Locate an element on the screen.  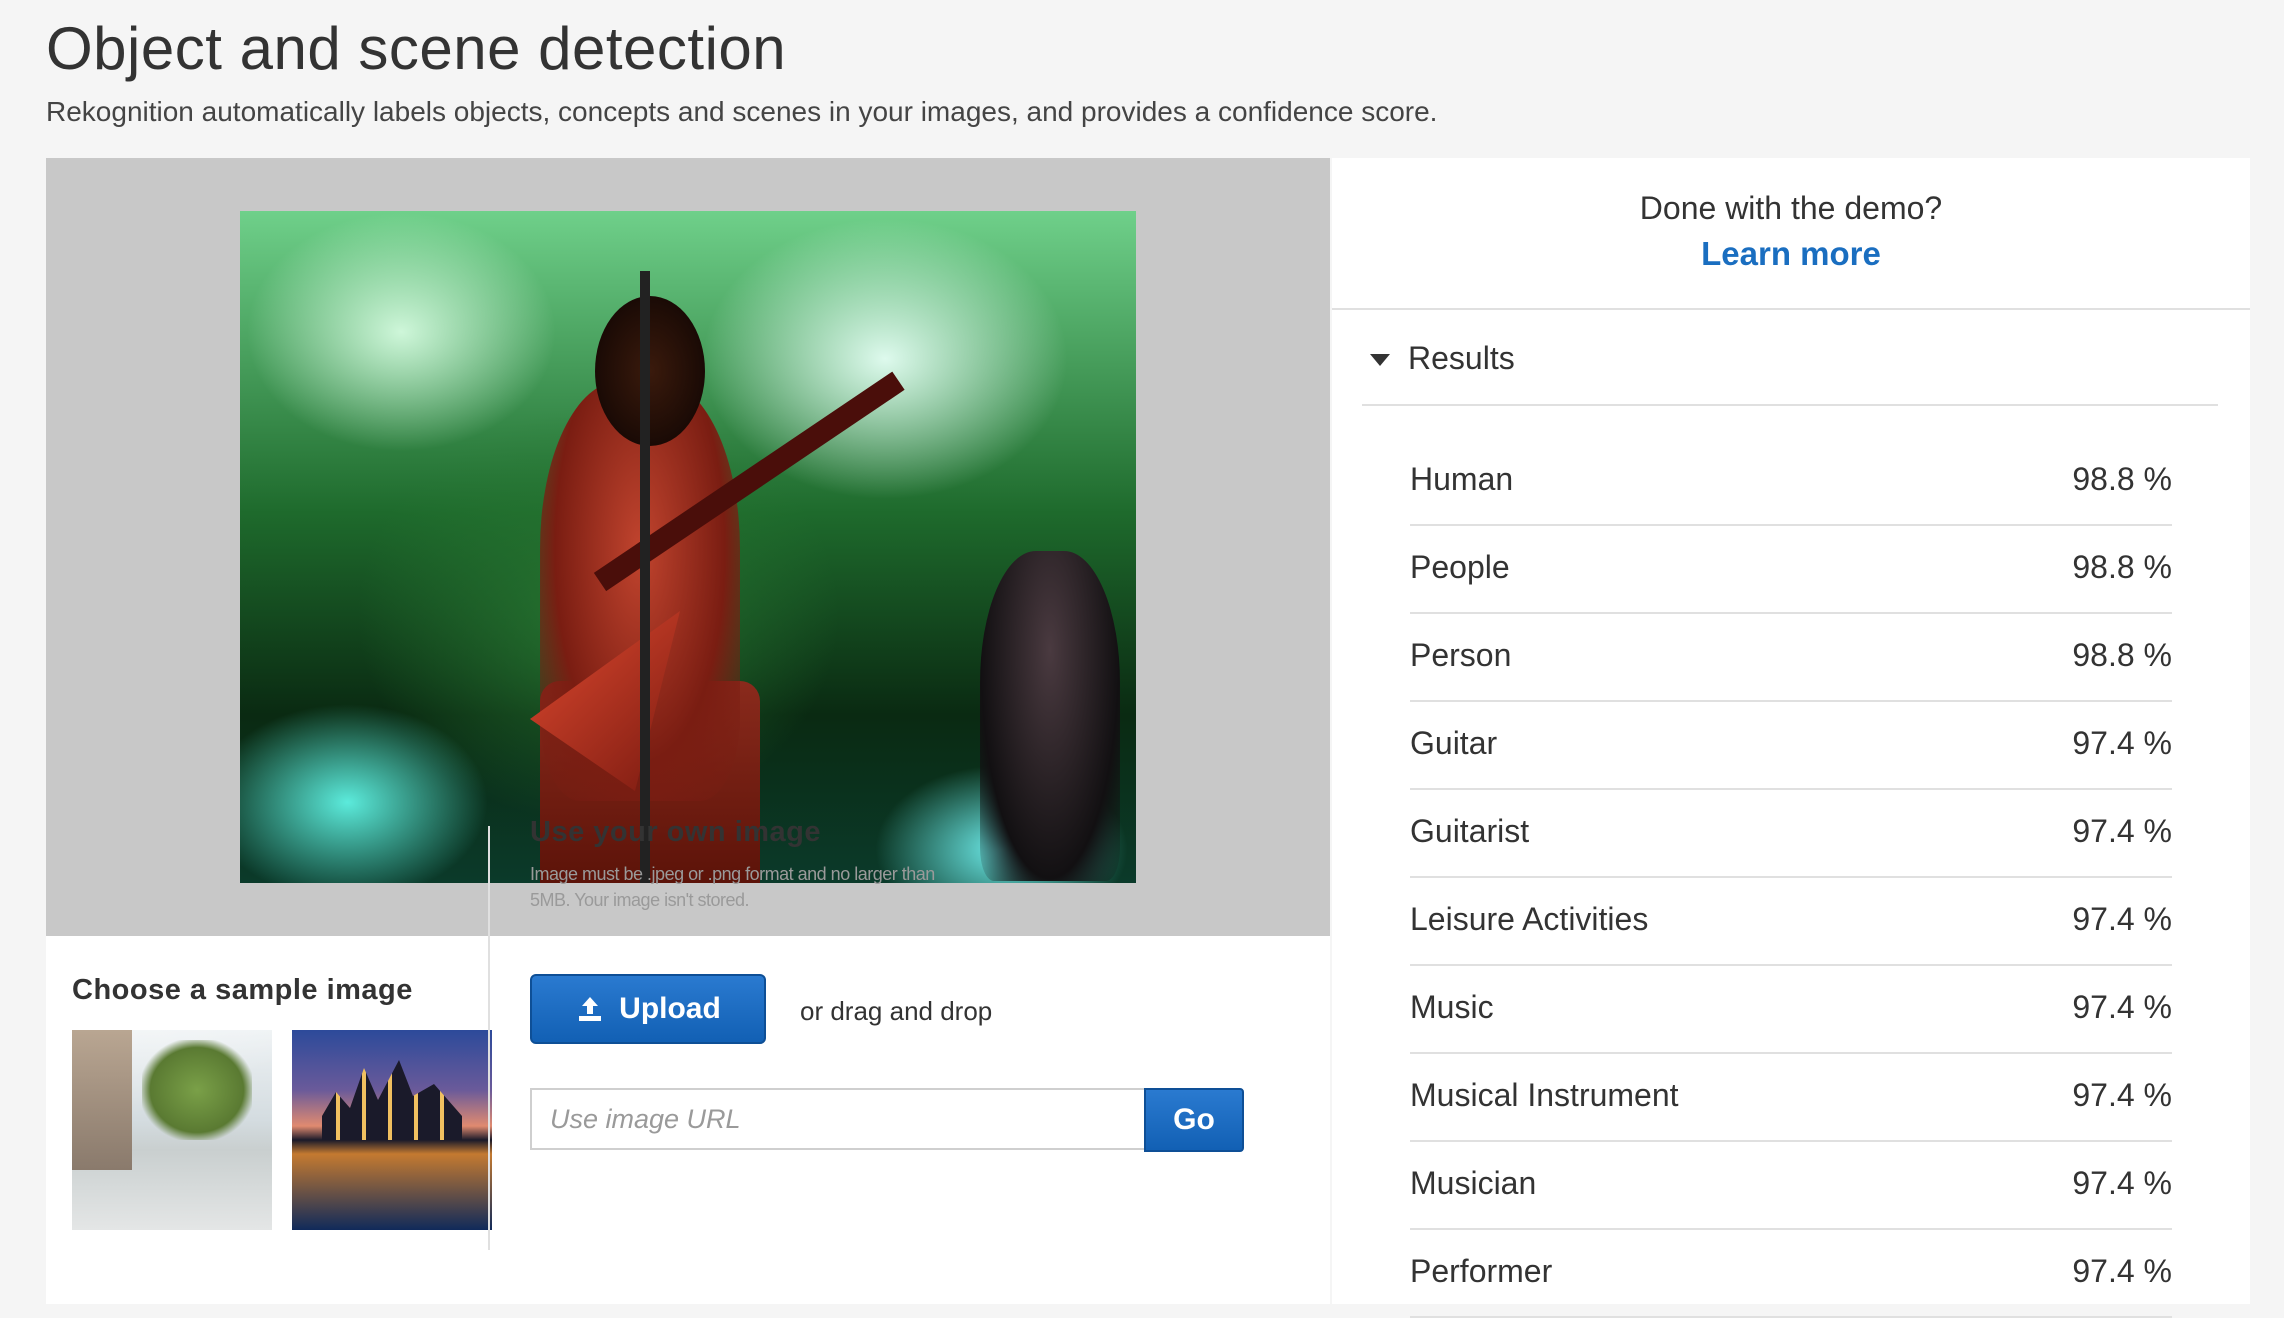
learn-more-link: Learn more is located at coordinates (1791, 254).